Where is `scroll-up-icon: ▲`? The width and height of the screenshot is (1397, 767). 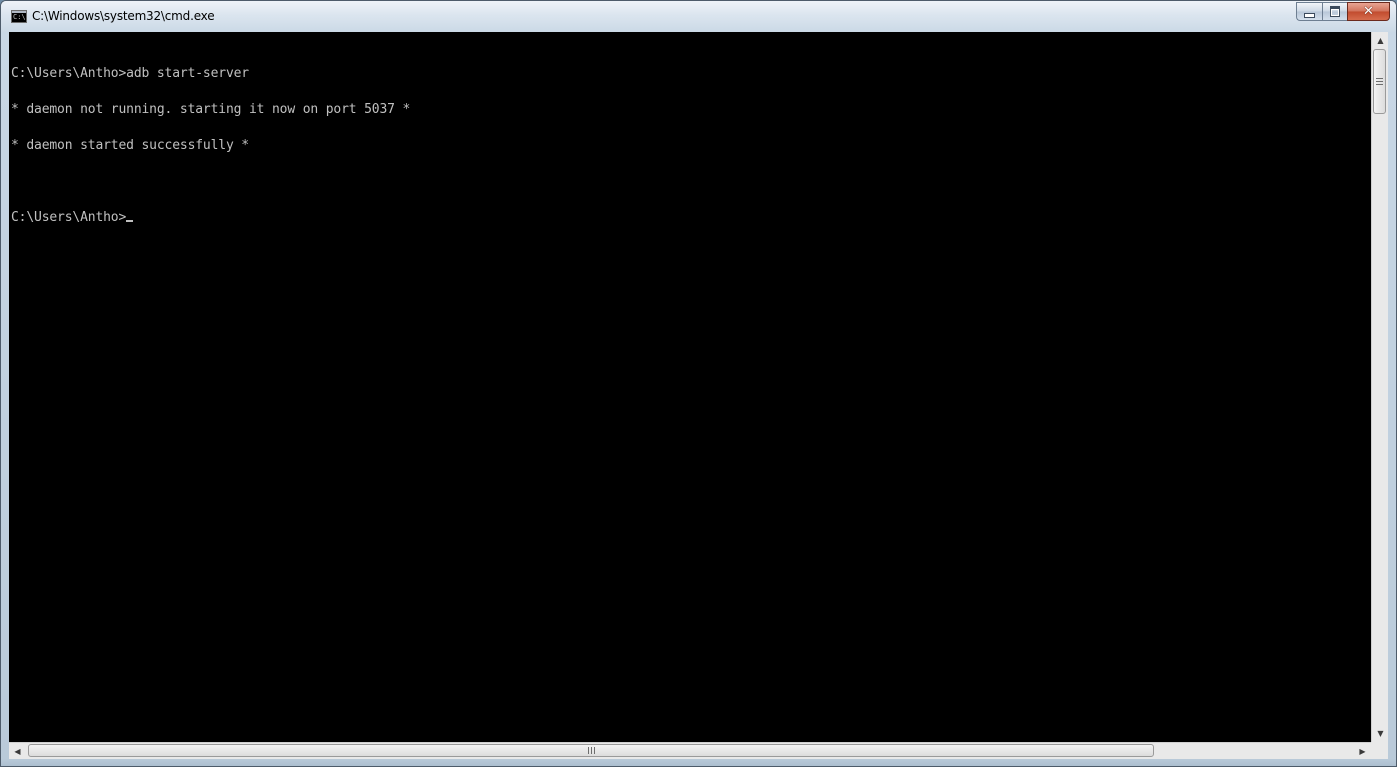
scroll-up-icon: ▲ is located at coordinates (1380, 40).